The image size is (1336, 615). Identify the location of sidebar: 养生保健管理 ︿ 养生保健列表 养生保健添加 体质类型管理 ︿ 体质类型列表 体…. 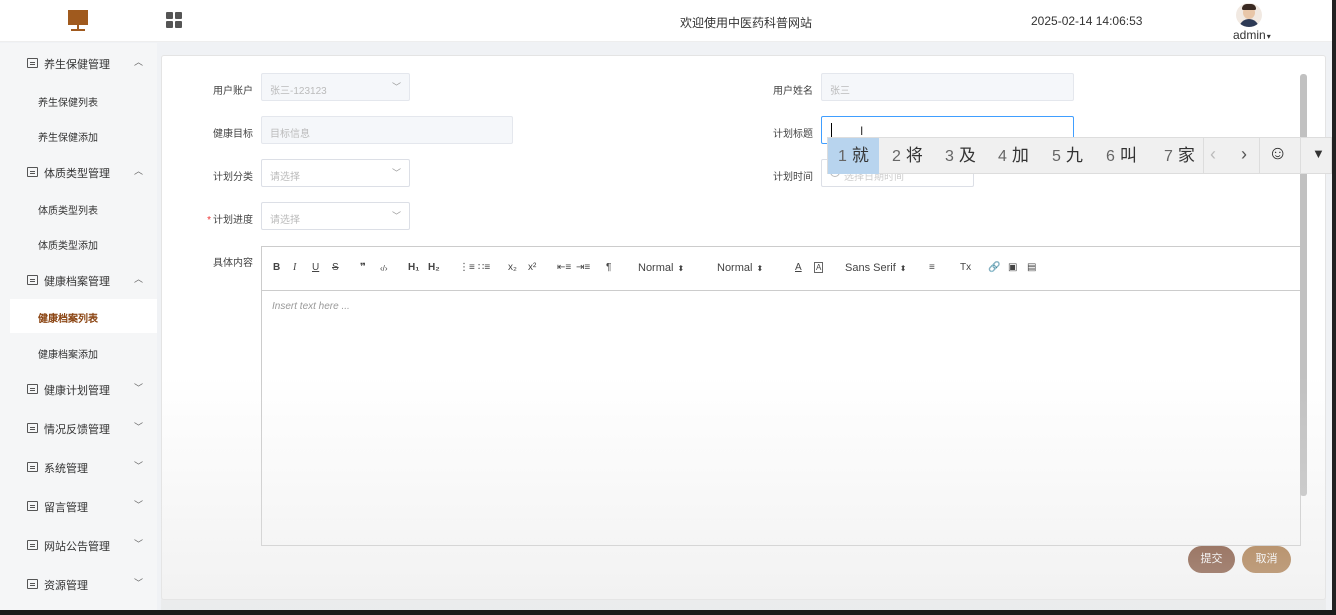
(78, 326).